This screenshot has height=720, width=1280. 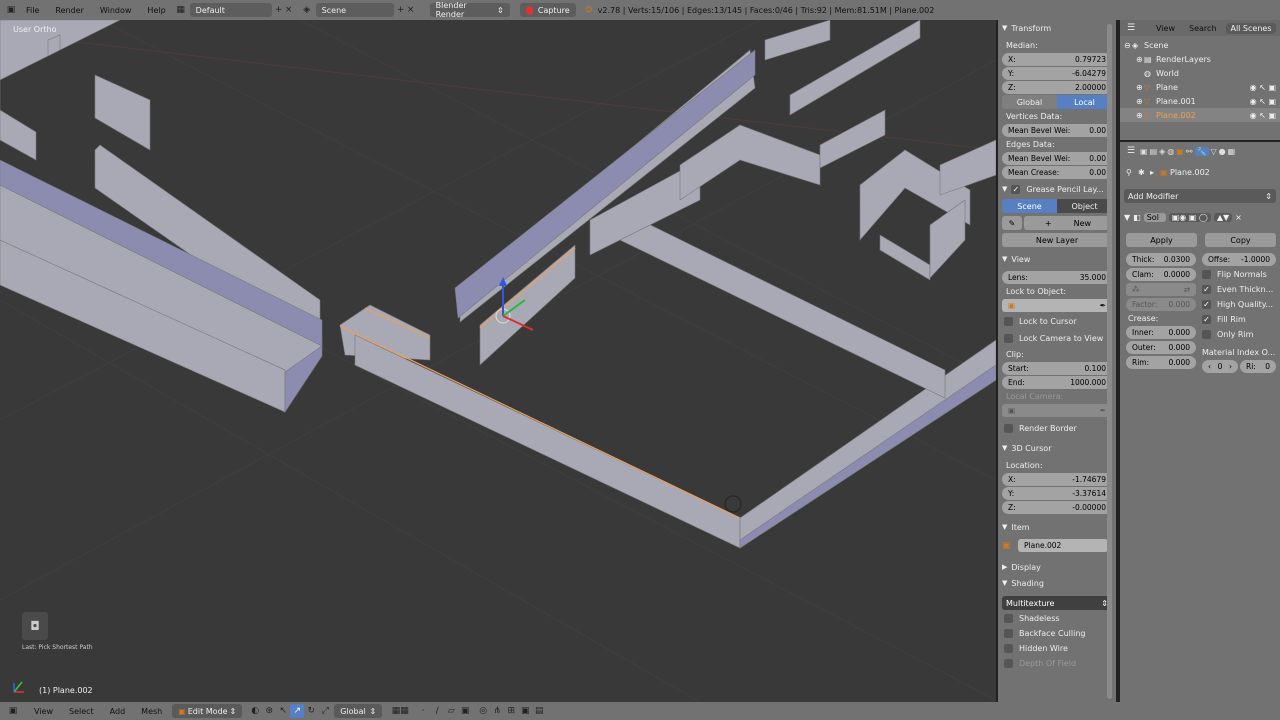 What do you see at coordinates (81, 711) in the screenshot?
I see `menu-select: Select` at bounding box center [81, 711].